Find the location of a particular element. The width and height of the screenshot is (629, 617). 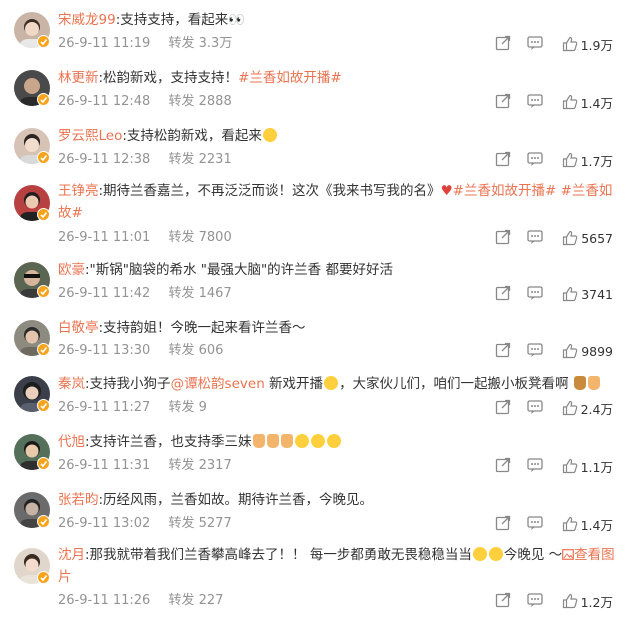

comment-meta: 26-9-11 11:27 转发 9 is located at coordinates (132, 408).